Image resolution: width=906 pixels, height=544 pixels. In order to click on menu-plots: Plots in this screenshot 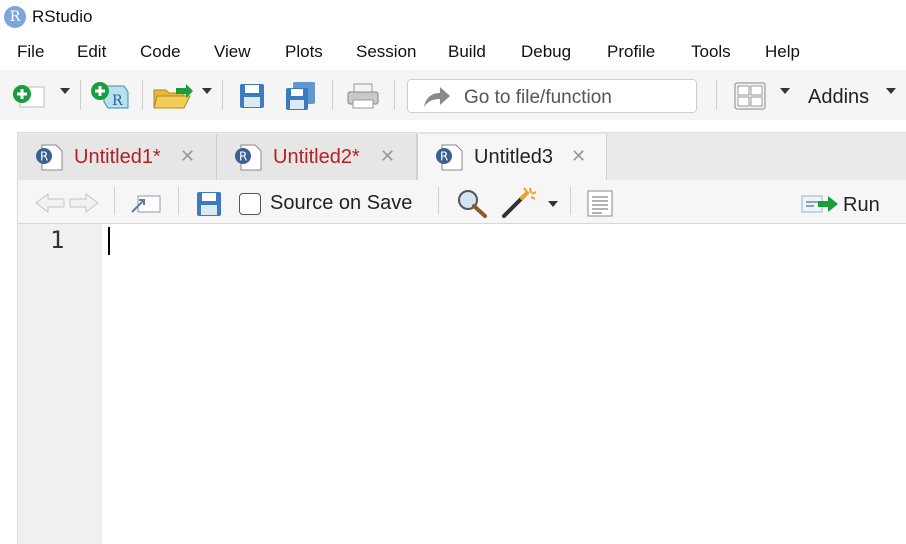, I will do `click(304, 52)`.